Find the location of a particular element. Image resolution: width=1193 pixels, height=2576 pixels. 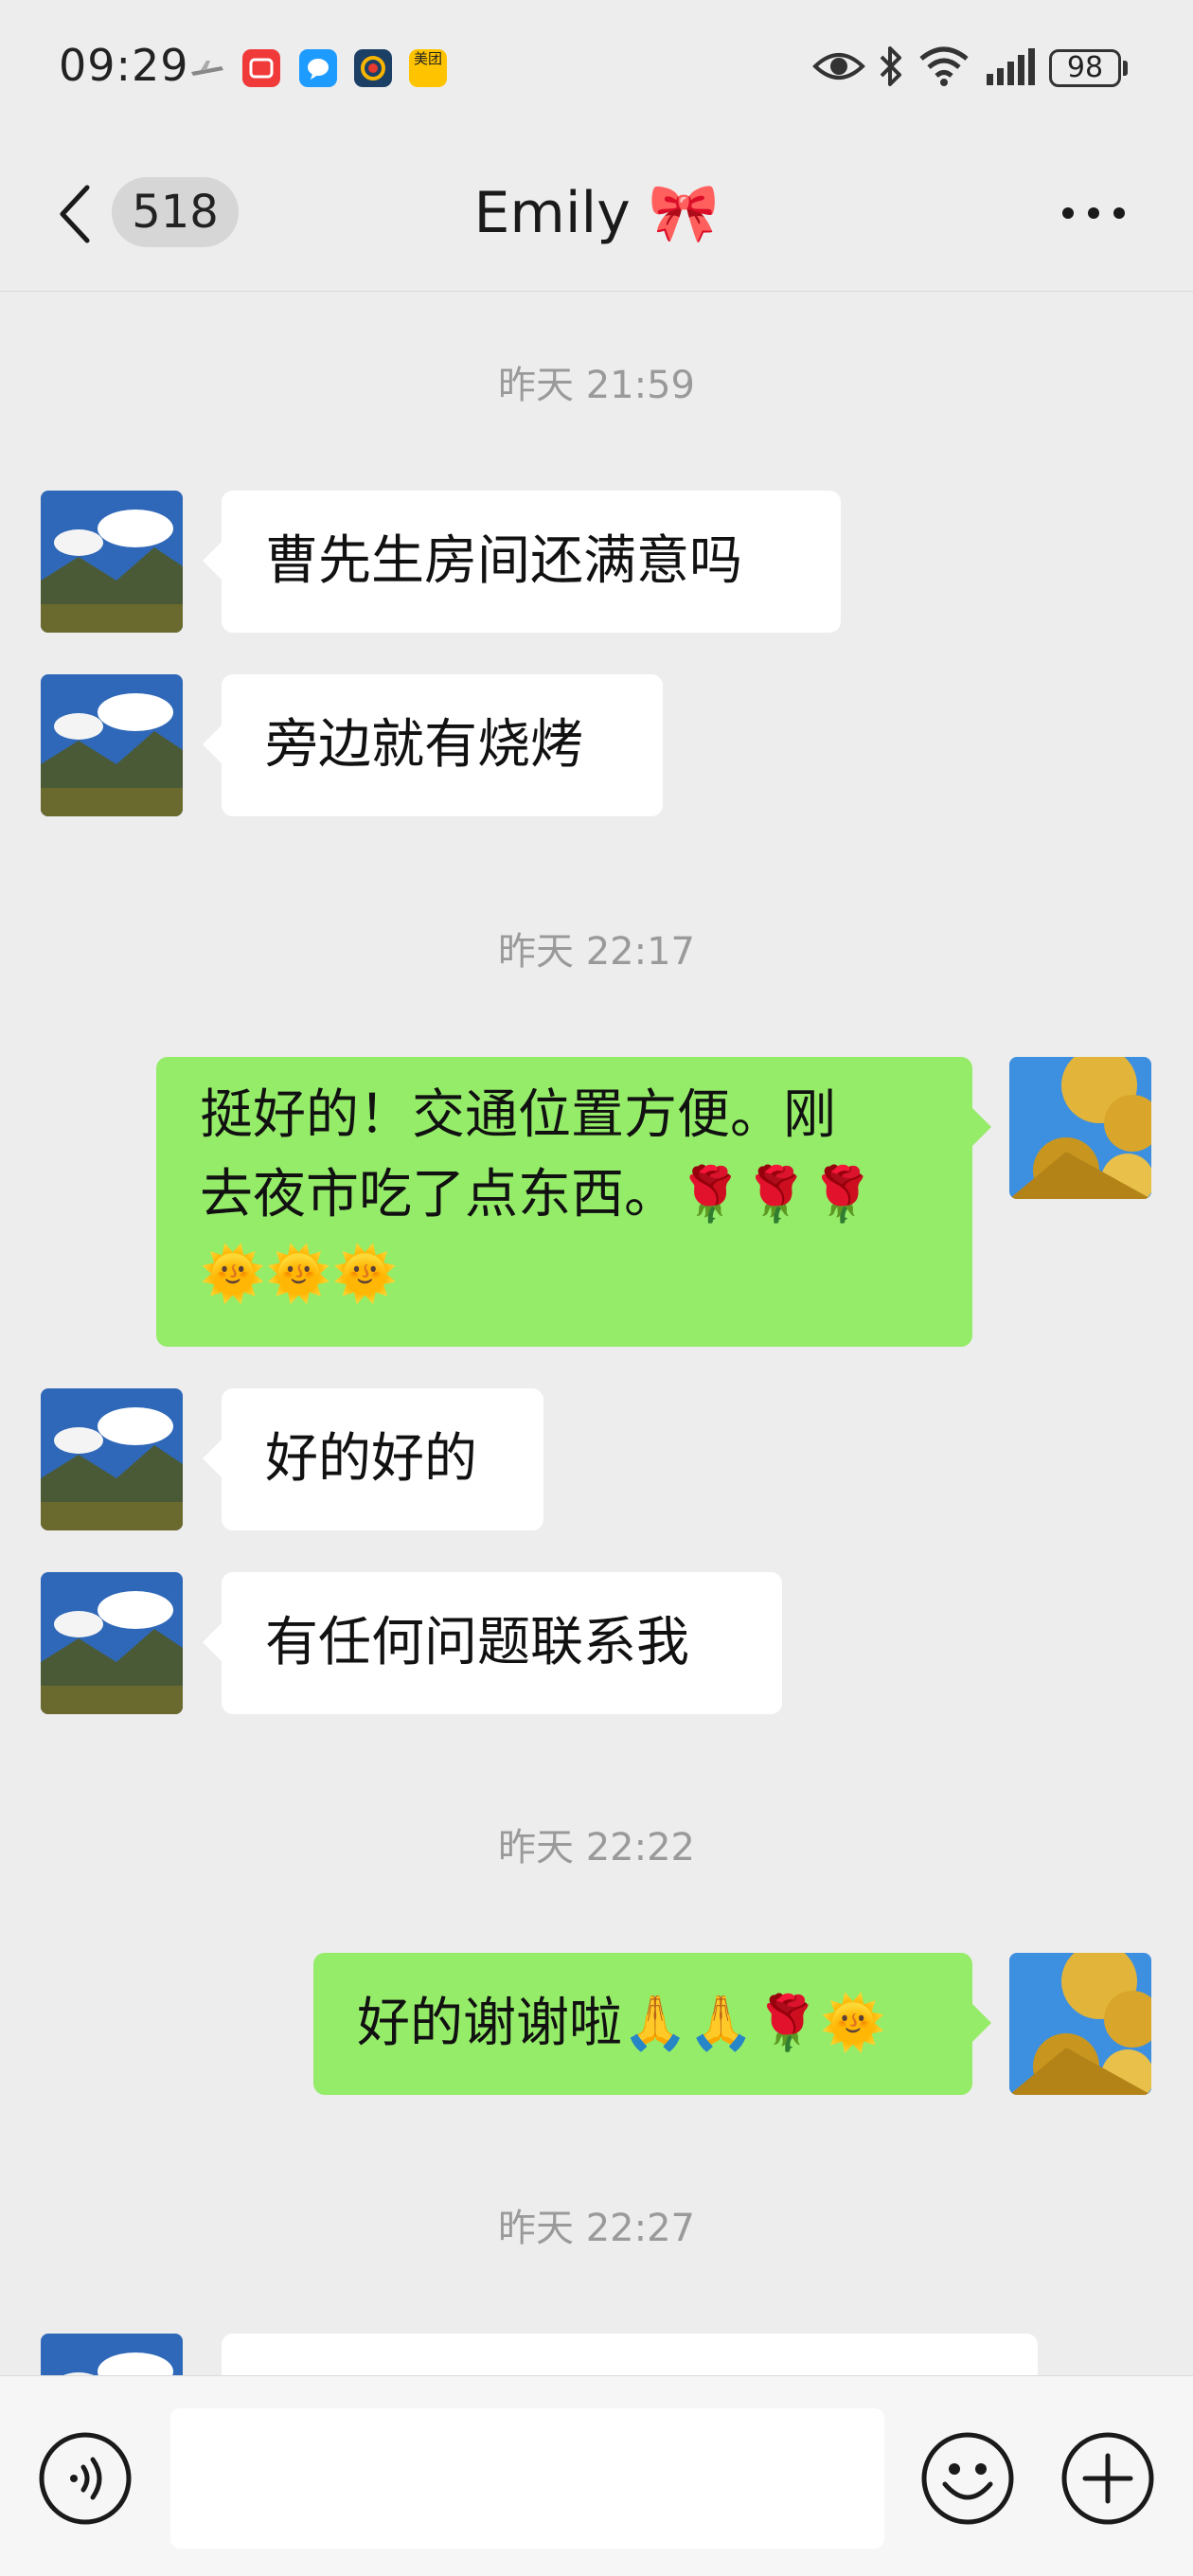

message-text: 有任何问题联系我 is located at coordinates (477, 1642).